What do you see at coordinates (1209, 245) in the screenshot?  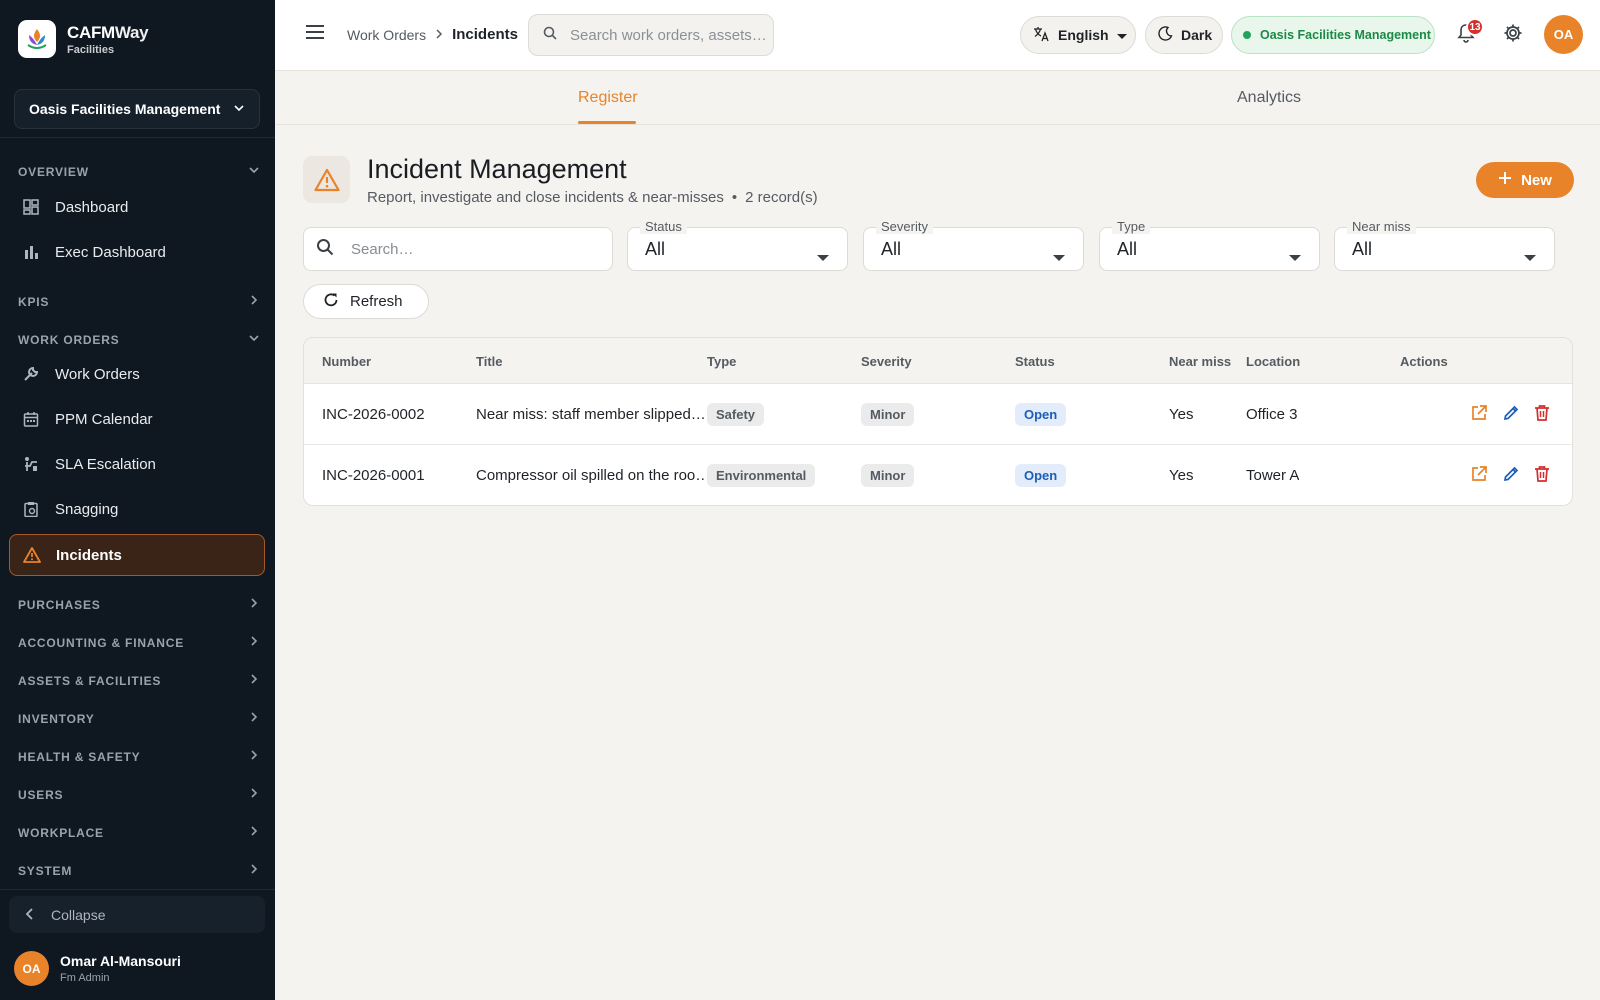 I see `type-filter-select: Type All` at bounding box center [1209, 245].